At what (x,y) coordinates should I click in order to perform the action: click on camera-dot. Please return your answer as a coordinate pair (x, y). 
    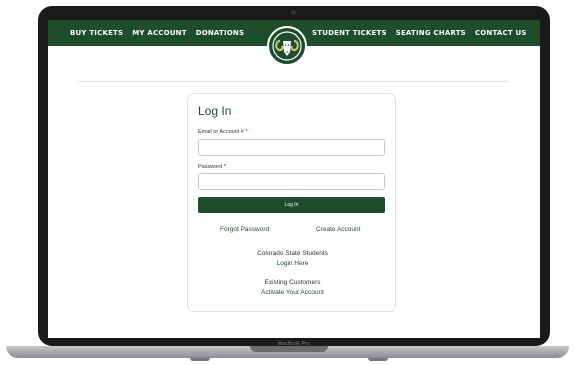
    Looking at the image, I should click on (293, 12).